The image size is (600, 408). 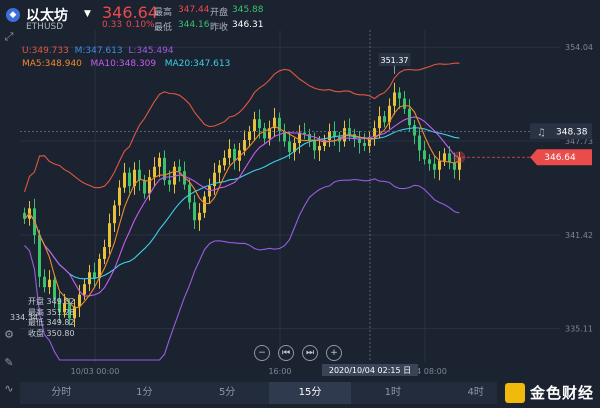 I want to click on zoom-out-button: −, so click(x=262, y=353).